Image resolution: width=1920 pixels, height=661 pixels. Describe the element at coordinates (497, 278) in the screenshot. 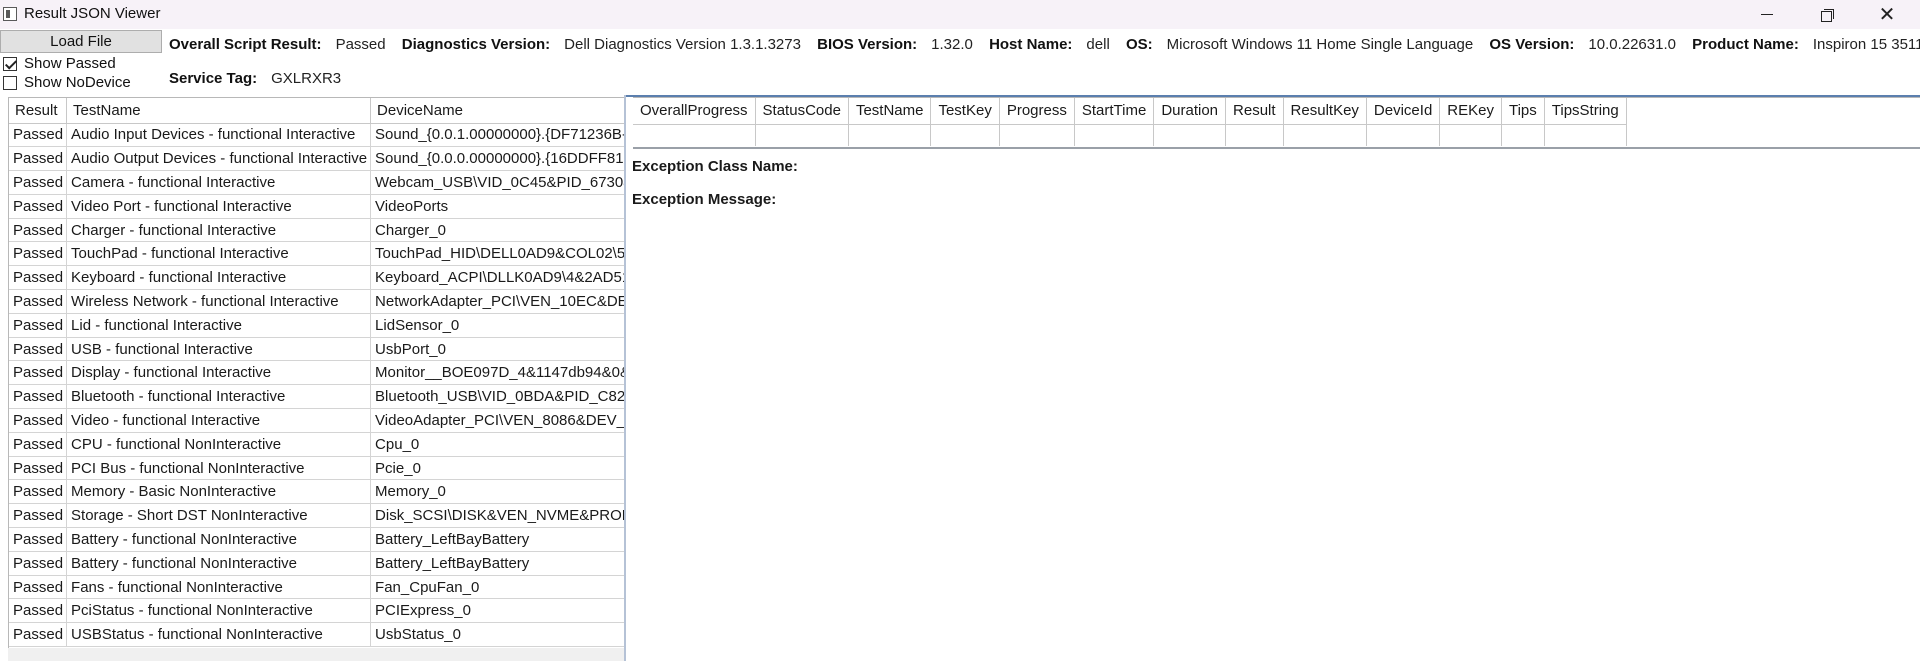

I see `devicename-cell: Keyboard_ACPI\DLLK0AD9\4&2AD513` at that location.